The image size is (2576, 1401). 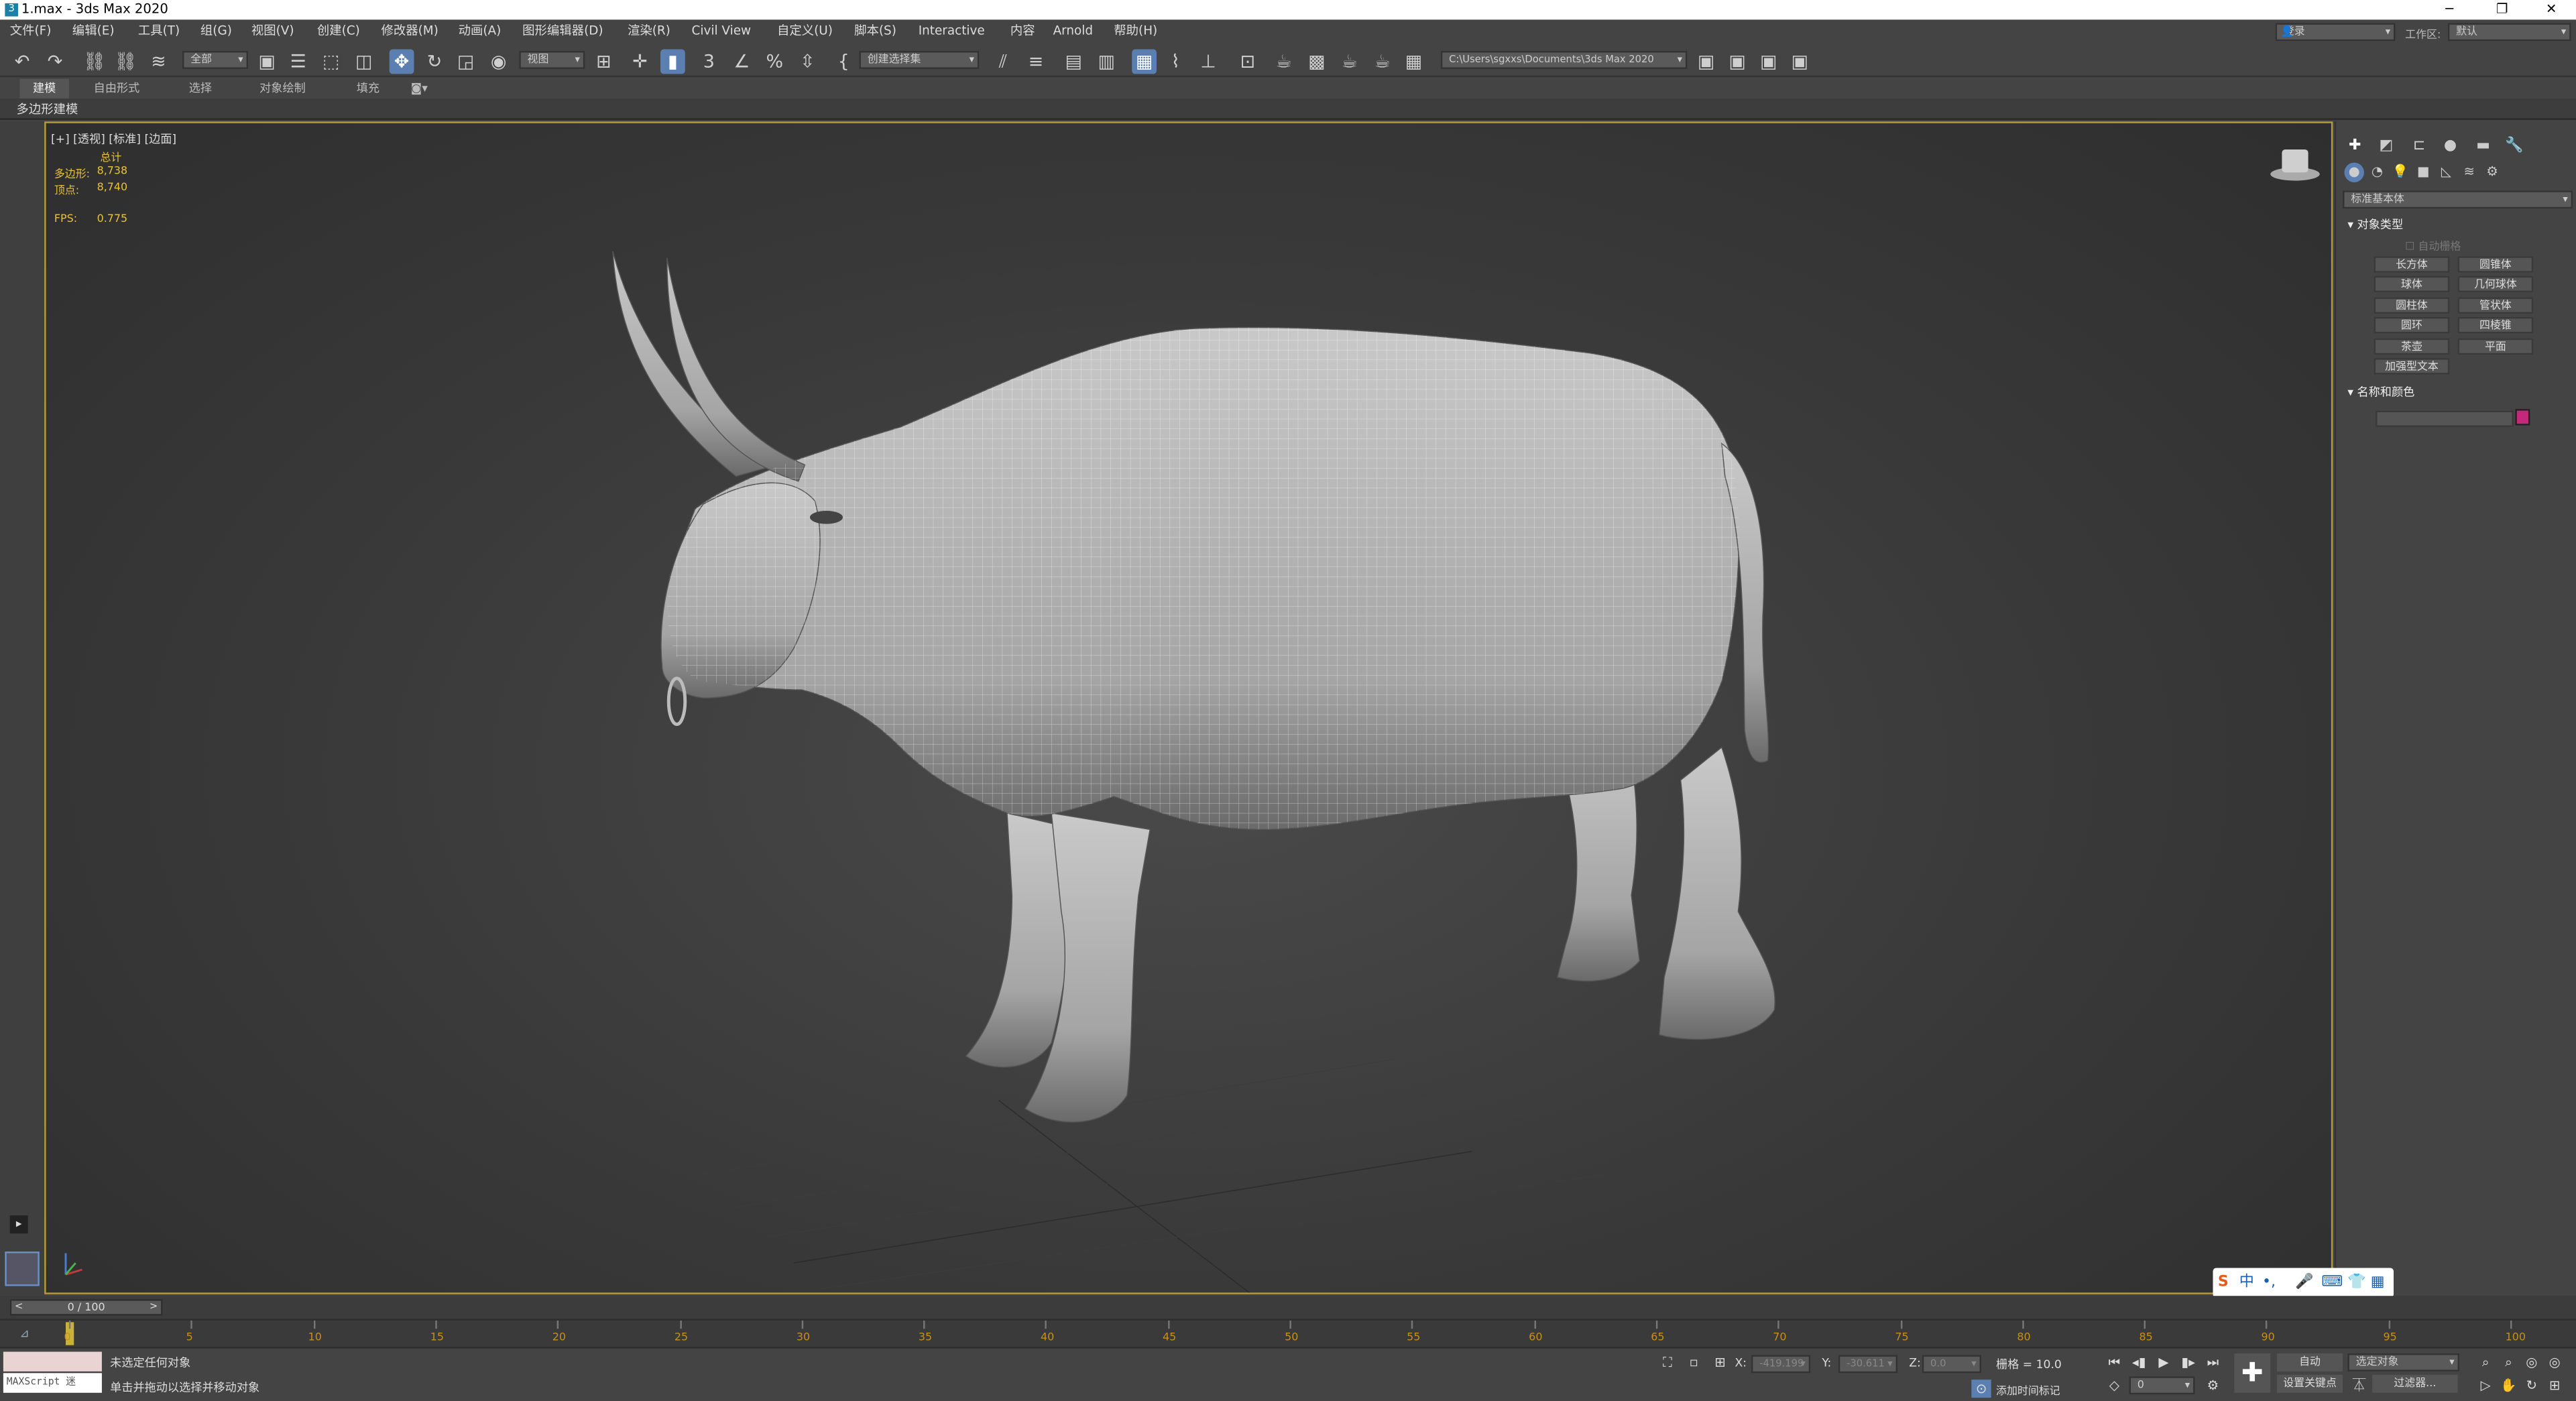 I want to click on spinner-snap-icon: ⇳, so click(x=807, y=62).